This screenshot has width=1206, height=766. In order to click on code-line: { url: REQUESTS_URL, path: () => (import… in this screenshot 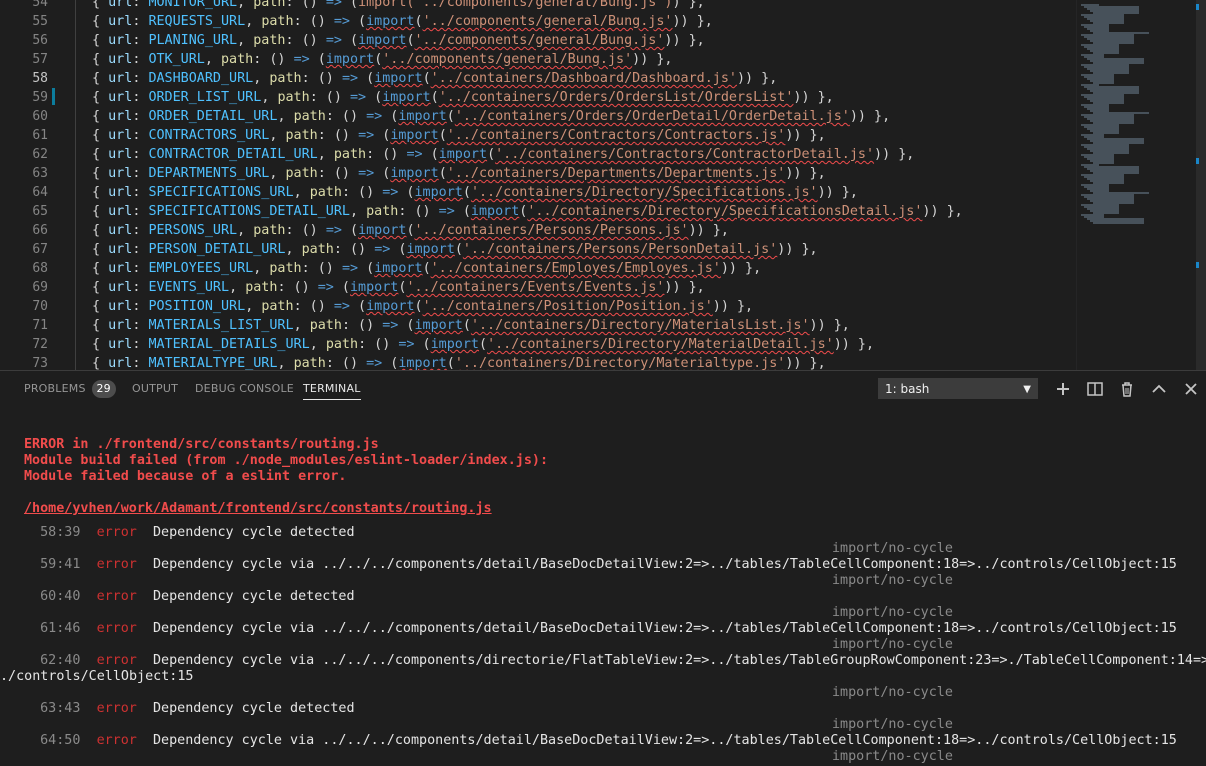, I will do `click(402, 21)`.